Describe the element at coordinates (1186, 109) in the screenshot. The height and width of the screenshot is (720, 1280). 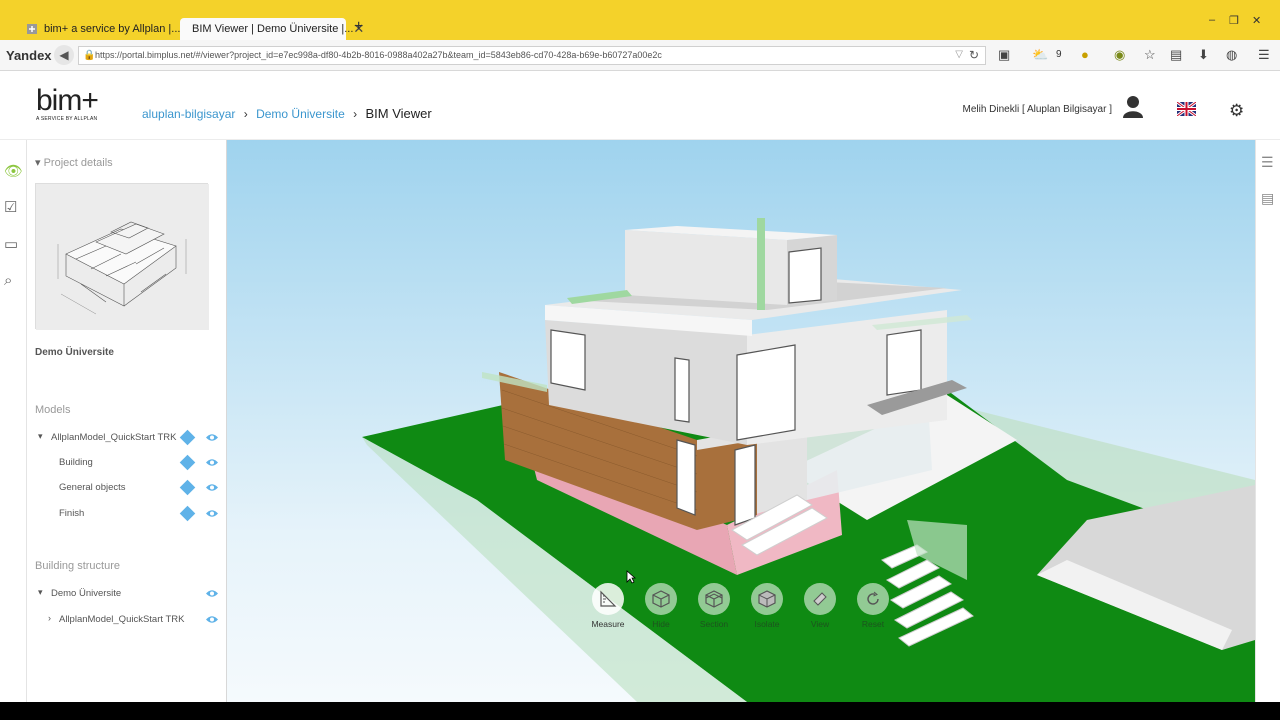
I see `uk-flag-icon` at that location.